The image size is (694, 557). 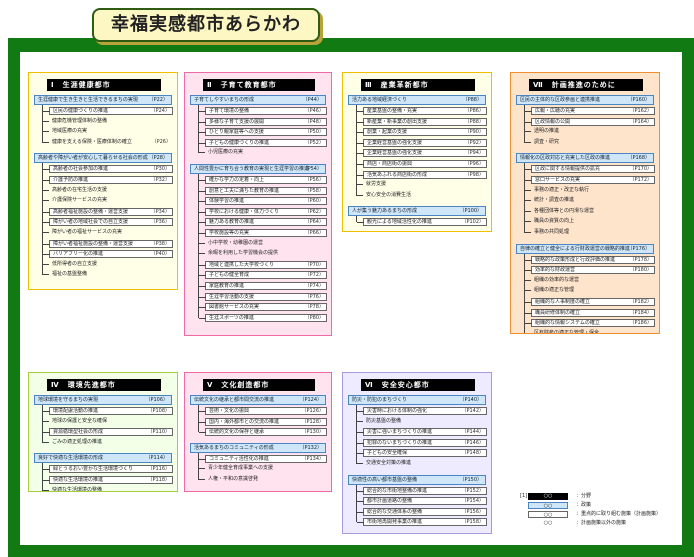 I want to click on measure-item: 生涯学習活動の支援 （P76）, so click(x=263, y=296).